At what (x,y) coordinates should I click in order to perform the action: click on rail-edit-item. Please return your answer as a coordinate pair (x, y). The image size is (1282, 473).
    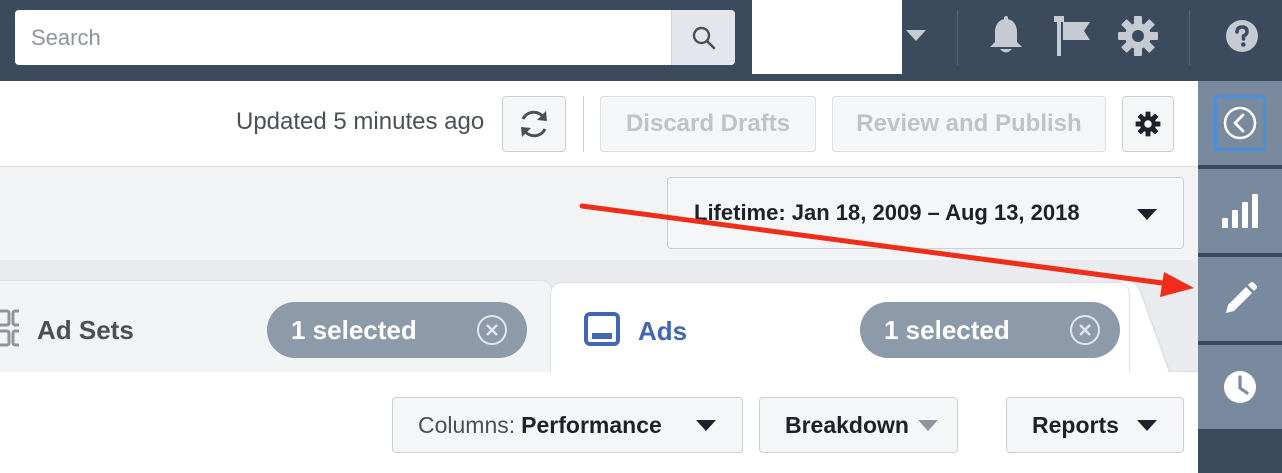
    Looking at the image, I should click on (1240, 300).